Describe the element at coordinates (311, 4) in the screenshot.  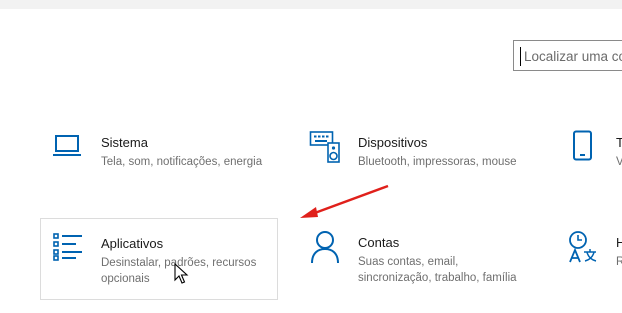
I see `title-bar-strip` at that location.